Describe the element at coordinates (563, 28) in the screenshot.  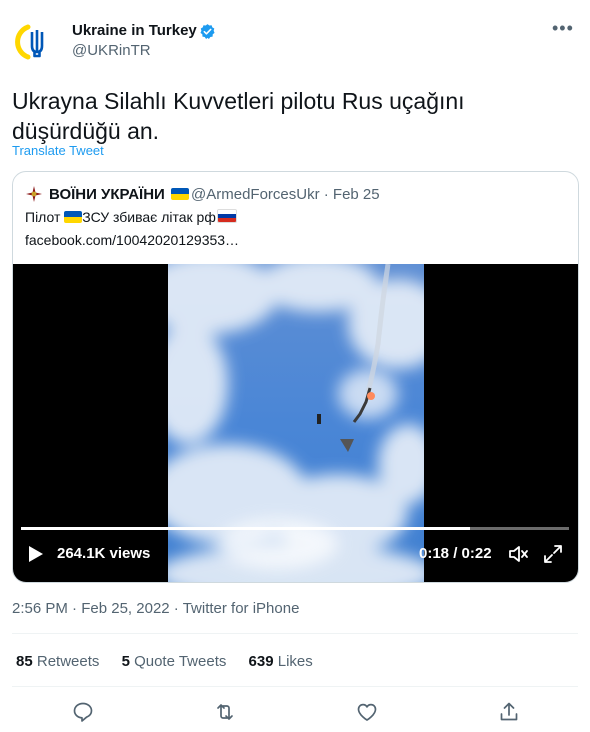
I see `more-horizontal-icon: •••` at that location.